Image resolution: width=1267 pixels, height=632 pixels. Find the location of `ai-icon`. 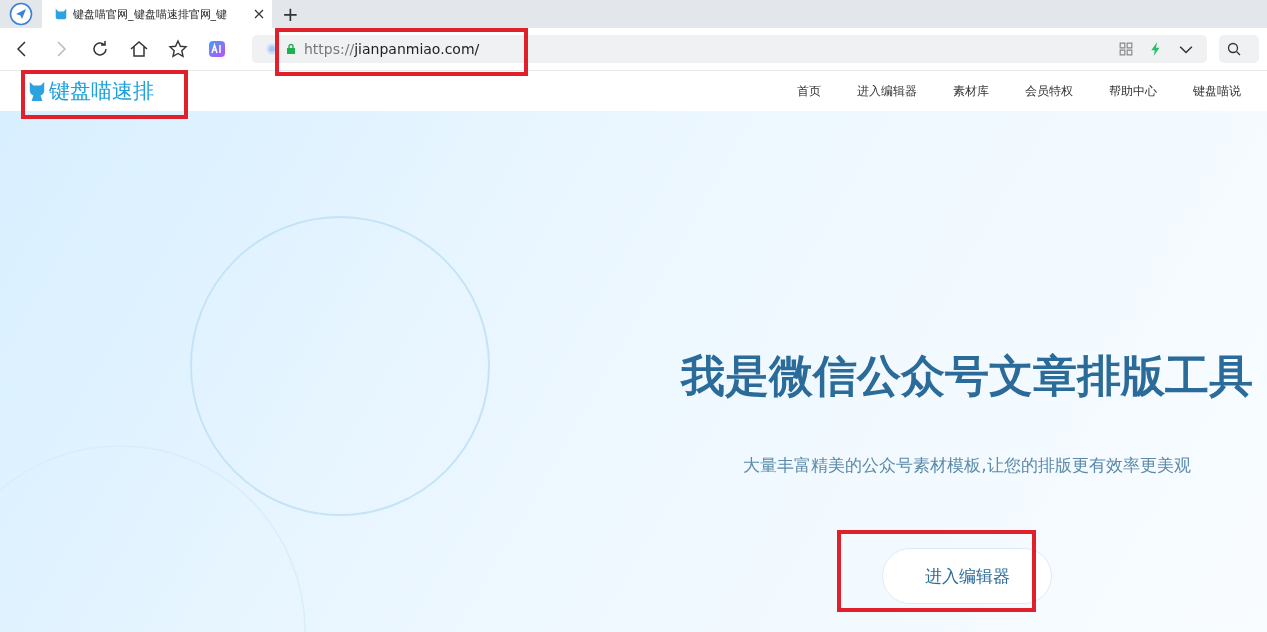

ai-icon is located at coordinates (217, 49).